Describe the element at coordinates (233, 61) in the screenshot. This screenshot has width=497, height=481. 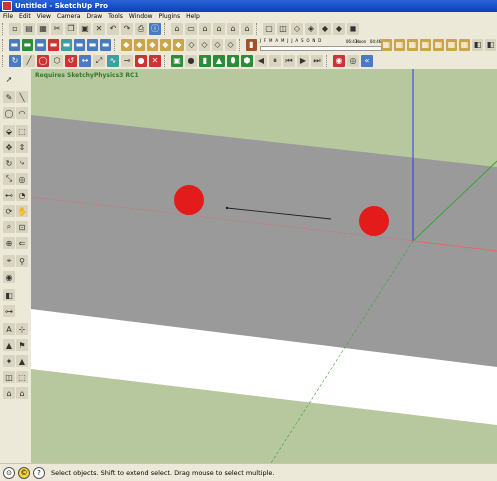
I see `capsule-icon: ⬮` at that location.